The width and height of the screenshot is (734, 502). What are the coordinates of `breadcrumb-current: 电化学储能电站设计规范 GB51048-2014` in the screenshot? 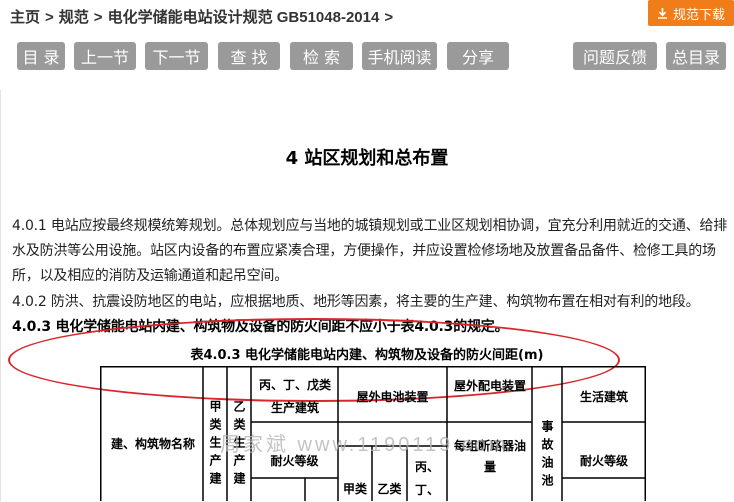 It's located at (244, 17).